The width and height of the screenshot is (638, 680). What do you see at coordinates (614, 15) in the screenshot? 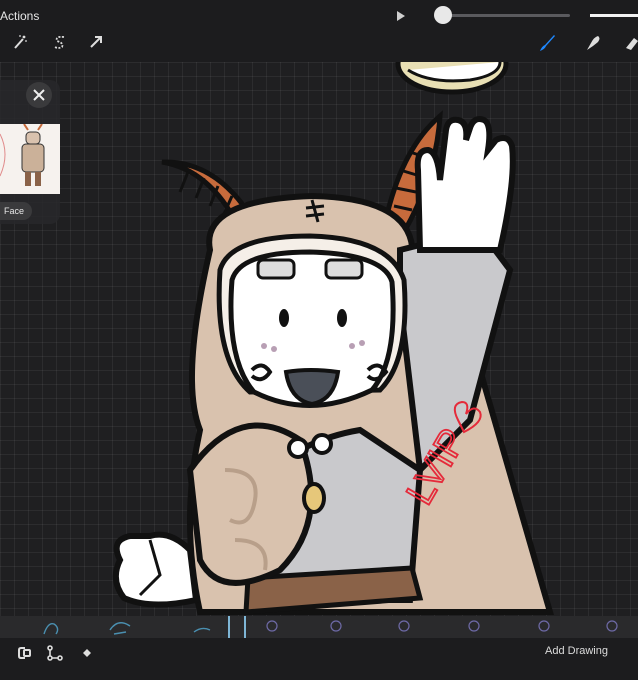
I see `brush-size-slider` at bounding box center [614, 15].